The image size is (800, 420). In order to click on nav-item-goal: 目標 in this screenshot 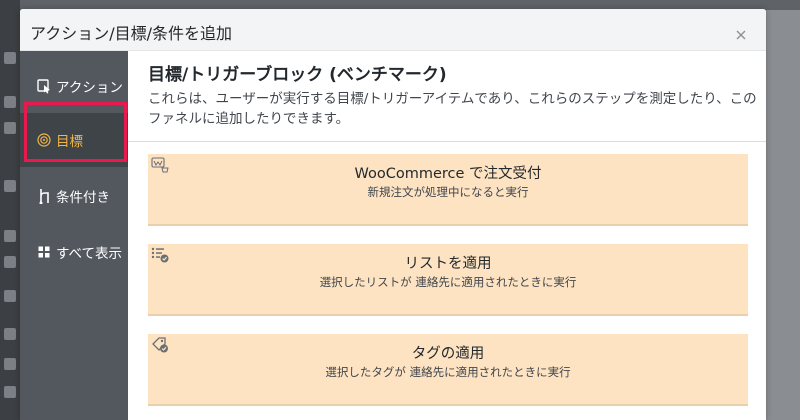, I will do `click(74, 140)`.